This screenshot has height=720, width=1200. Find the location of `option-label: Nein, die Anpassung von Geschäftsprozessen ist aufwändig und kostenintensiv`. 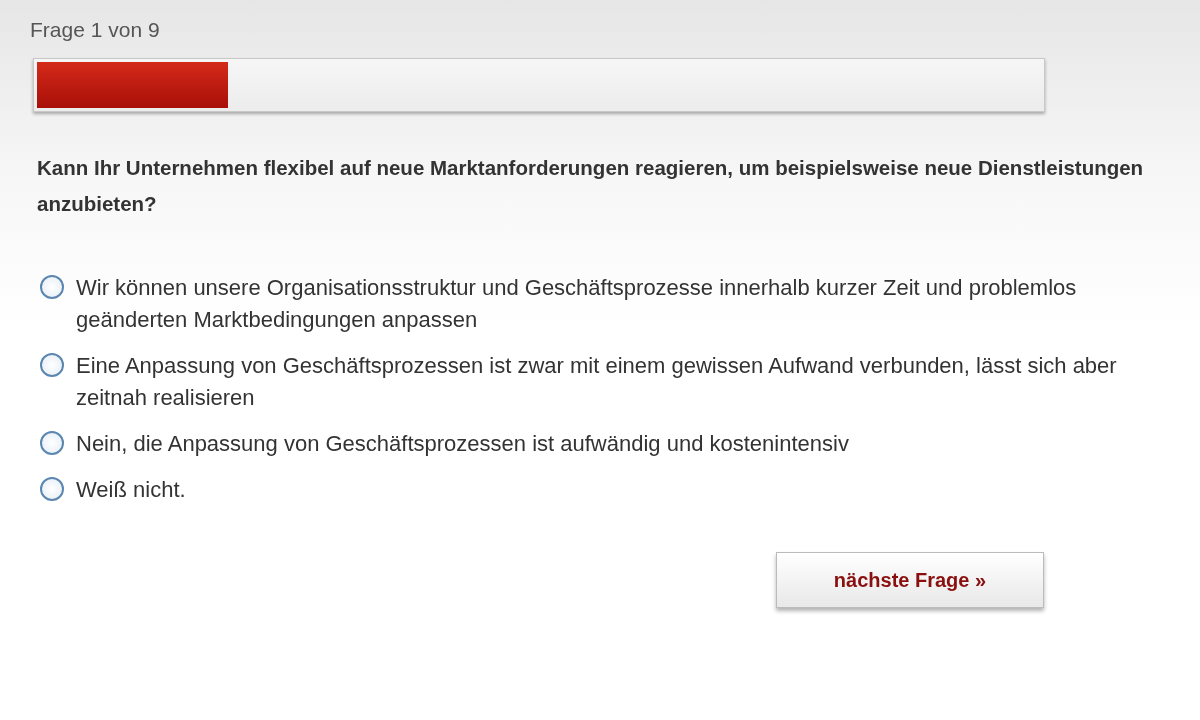

option-label: Nein, die Anpassung von Geschäftsprozessen ist aufwändig und kostenintensiv is located at coordinates (611, 444).